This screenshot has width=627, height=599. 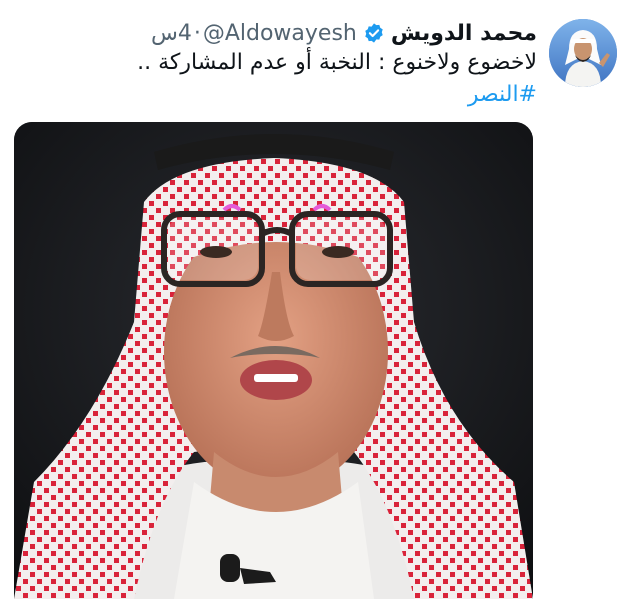 I want to click on display-name: محمد الدويش, so click(x=464, y=33).